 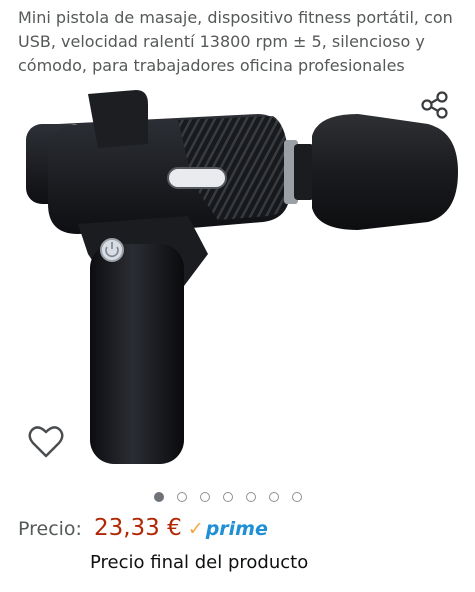 I want to click on image-carousel-indicator, so click(x=228, y=497).